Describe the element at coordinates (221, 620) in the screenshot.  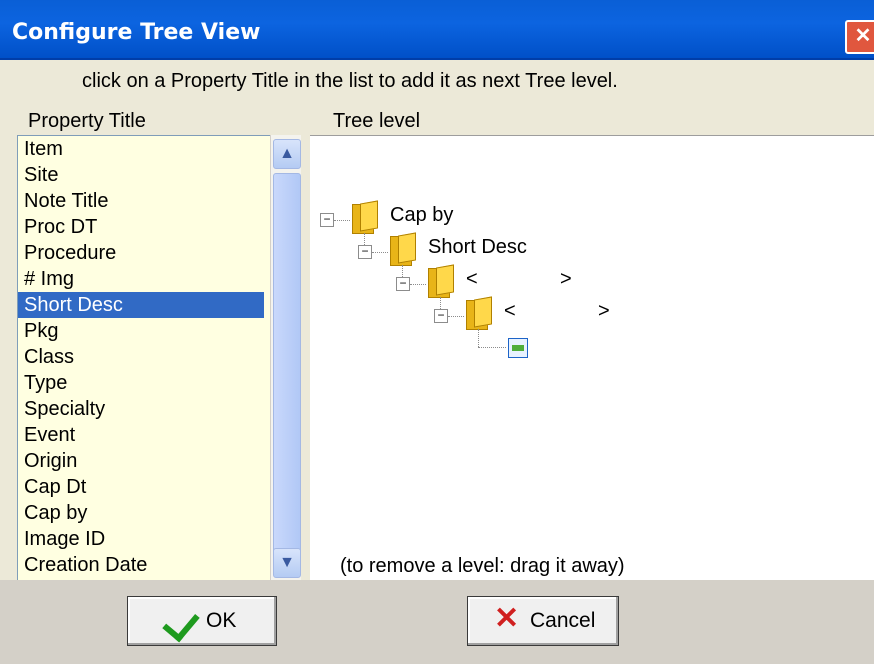
I see `ok-label: OK` at that location.